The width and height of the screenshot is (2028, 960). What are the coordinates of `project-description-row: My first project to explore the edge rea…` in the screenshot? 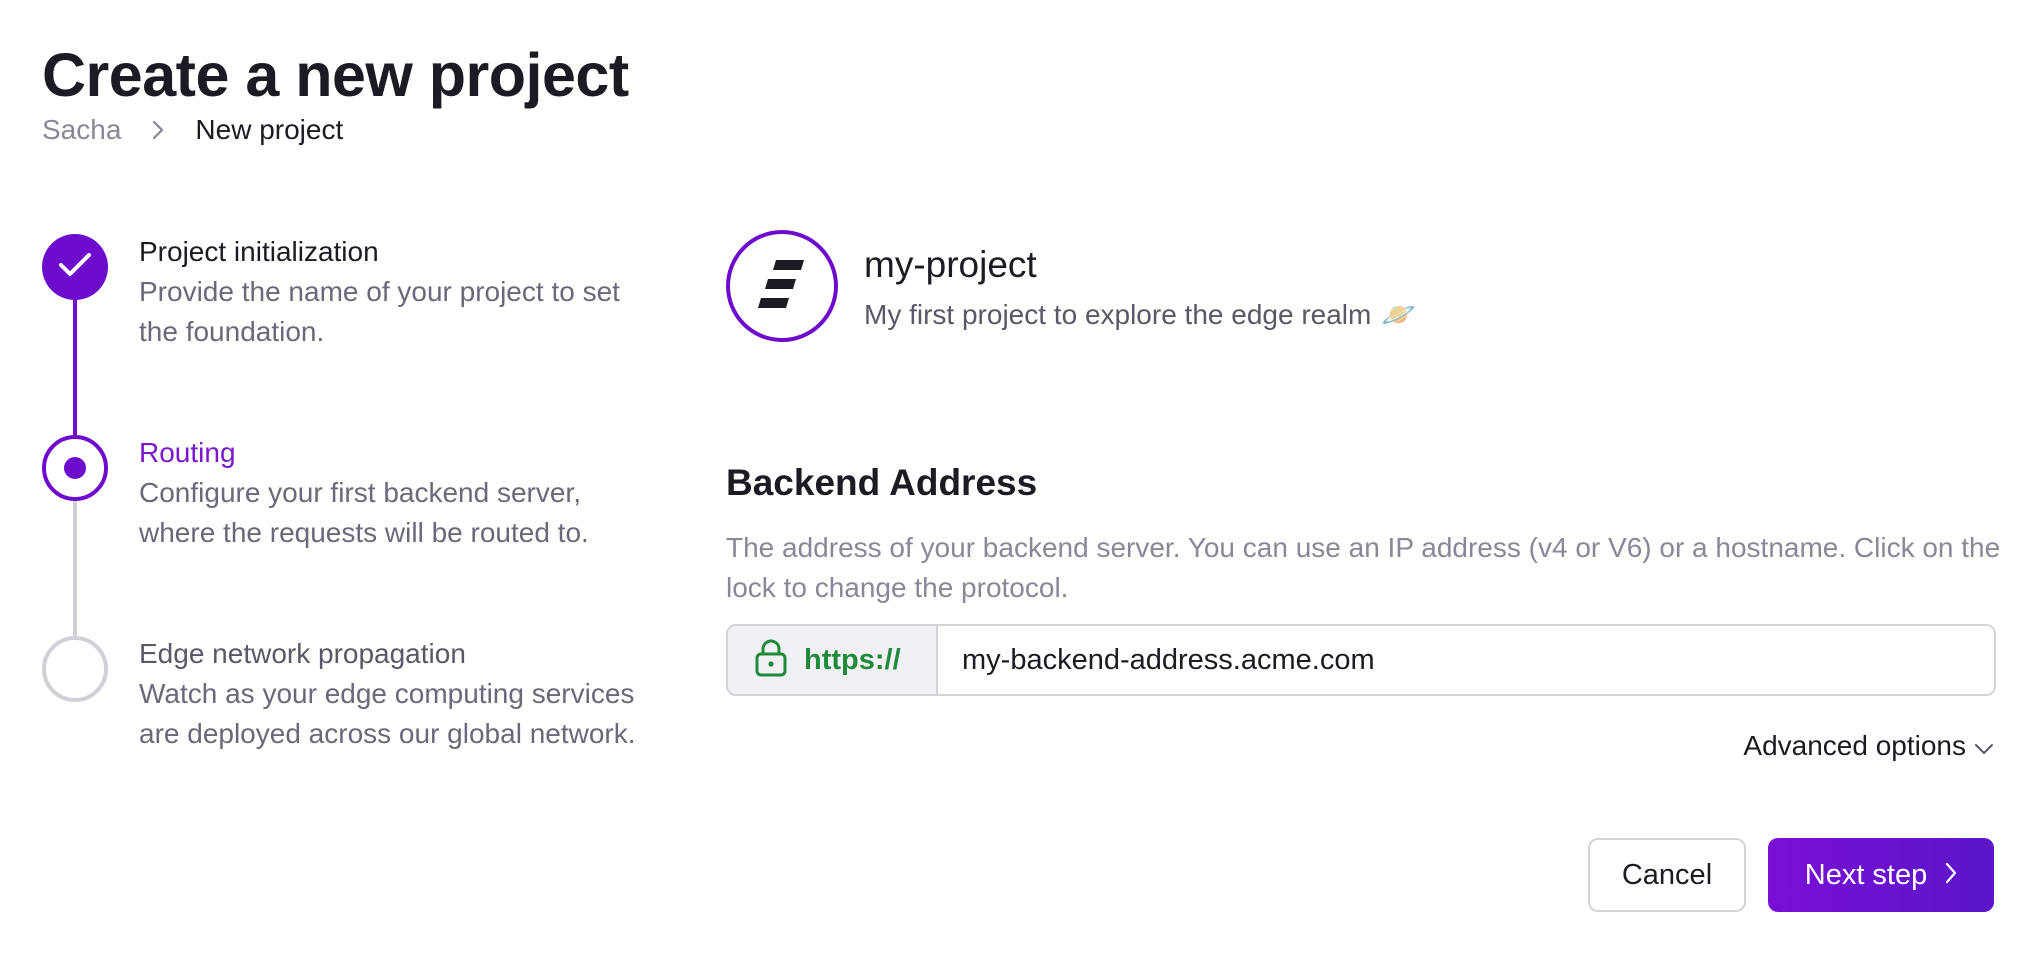 It's located at (1140, 314).